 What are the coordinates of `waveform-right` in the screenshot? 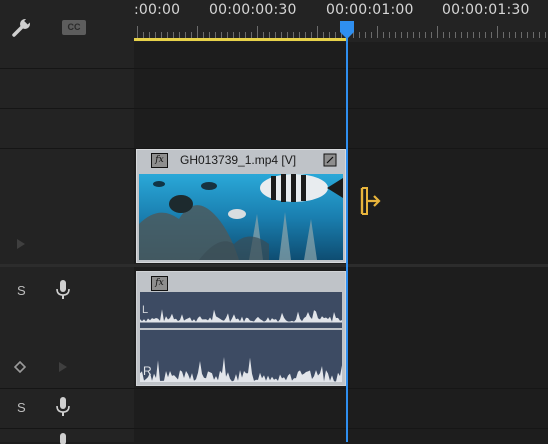 It's located at (241, 369).